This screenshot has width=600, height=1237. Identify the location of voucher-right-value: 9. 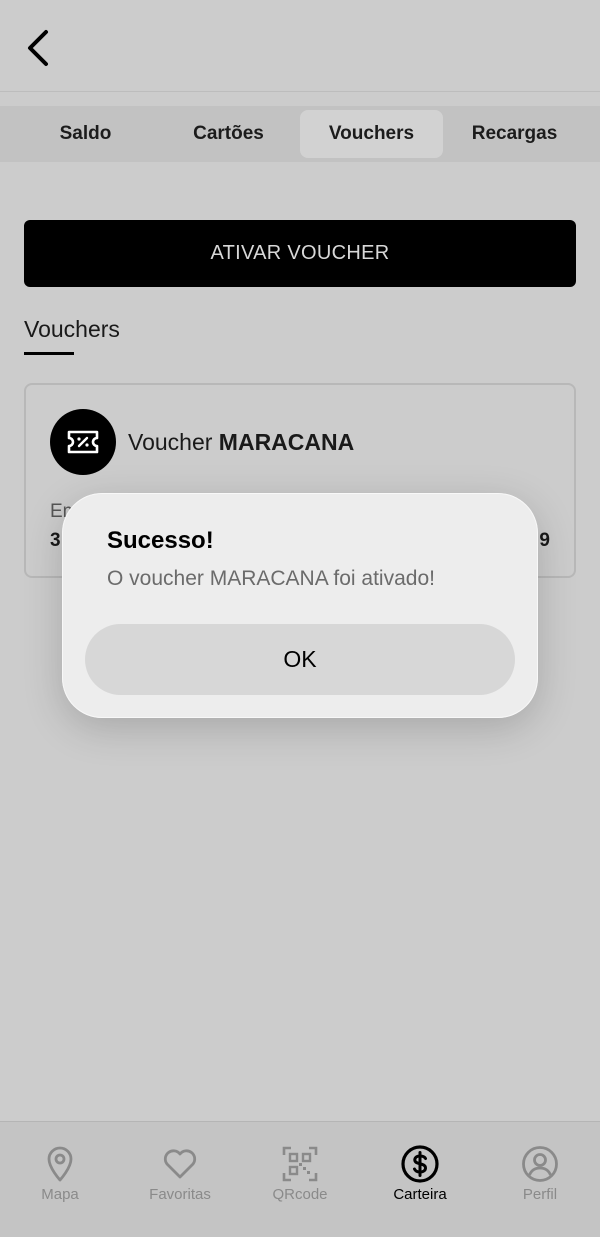
(544, 540).